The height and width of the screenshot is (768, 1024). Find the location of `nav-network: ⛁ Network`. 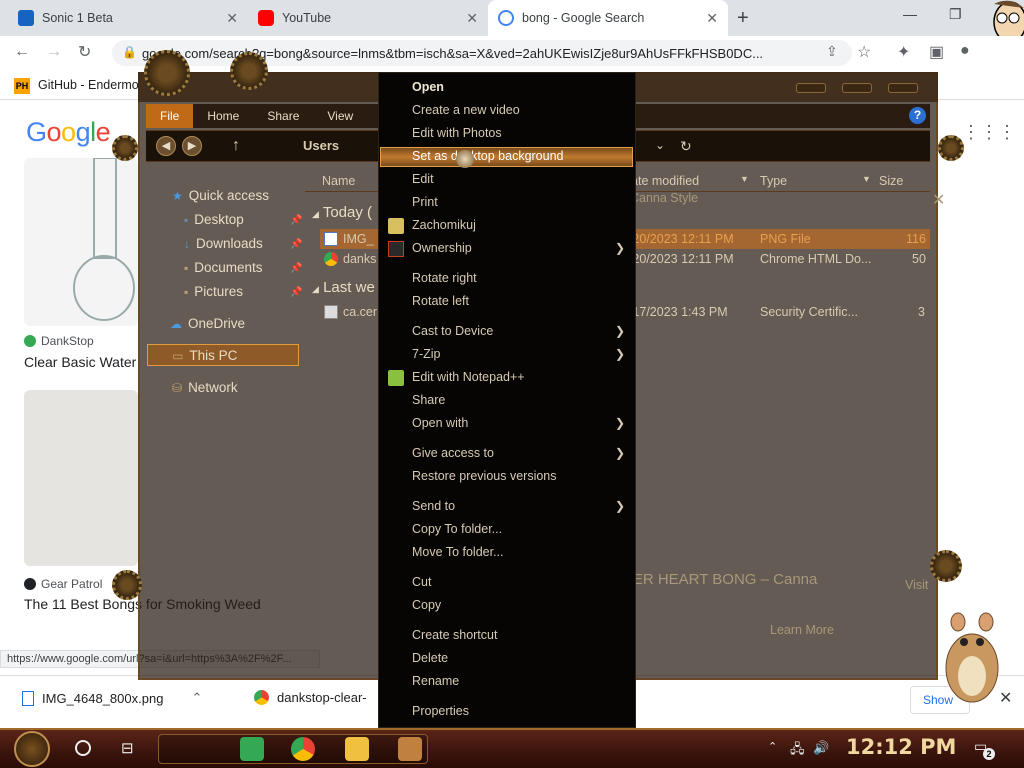

nav-network: ⛁ Network is located at coordinates (205, 387).